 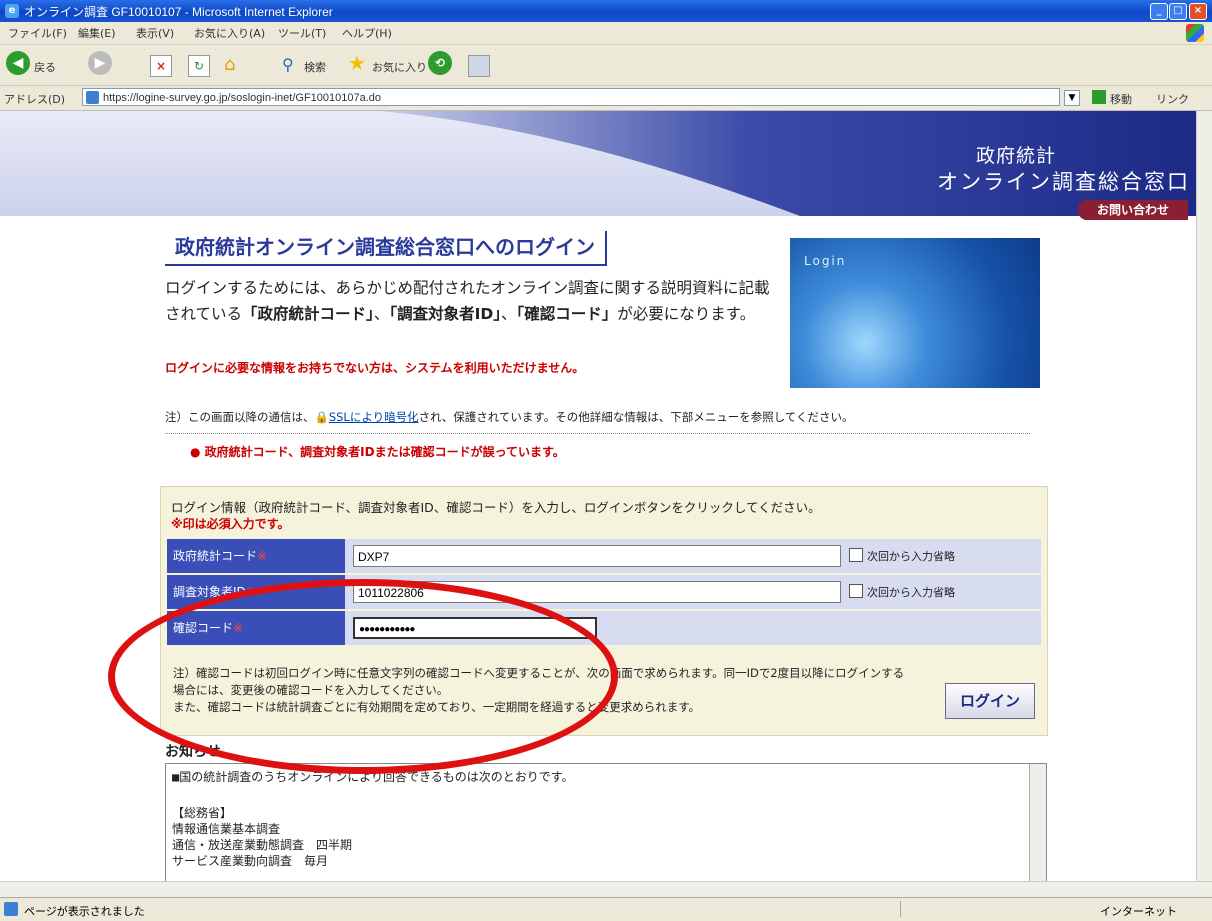 What do you see at coordinates (567, 314) in the screenshot?
I see `intro-confirm-code: 「確認コード」` at bounding box center [567, 314].